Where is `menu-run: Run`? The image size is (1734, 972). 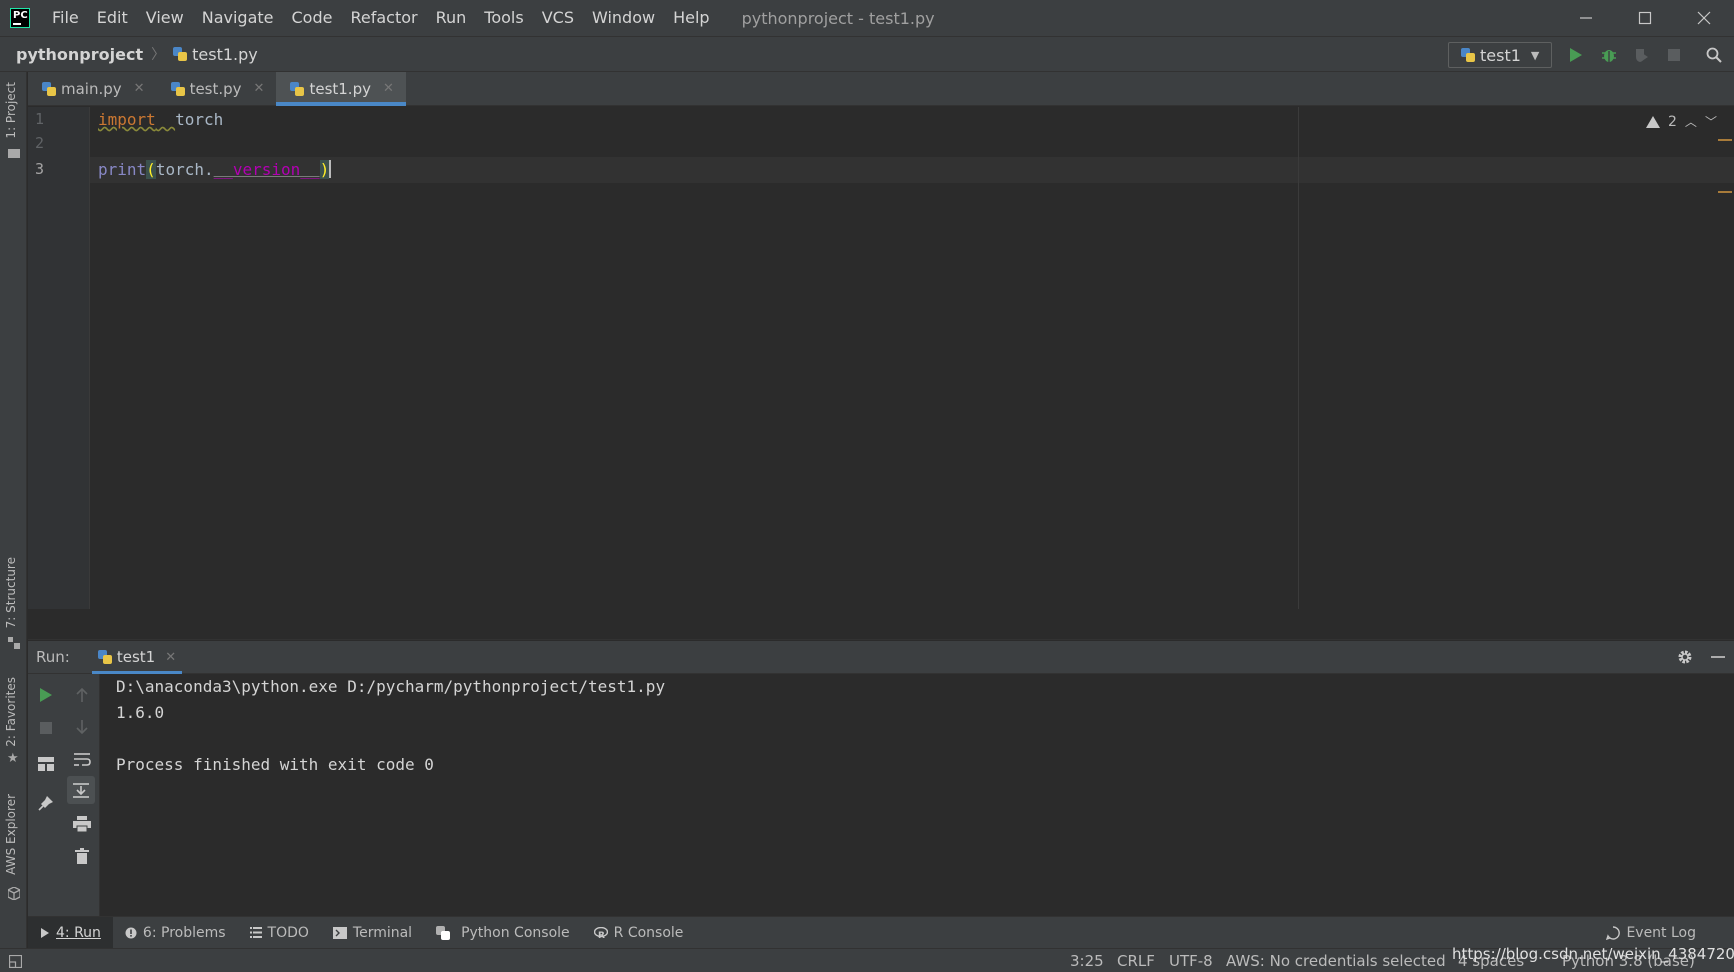 menu-run: Run is located at coordinates (451, 18).